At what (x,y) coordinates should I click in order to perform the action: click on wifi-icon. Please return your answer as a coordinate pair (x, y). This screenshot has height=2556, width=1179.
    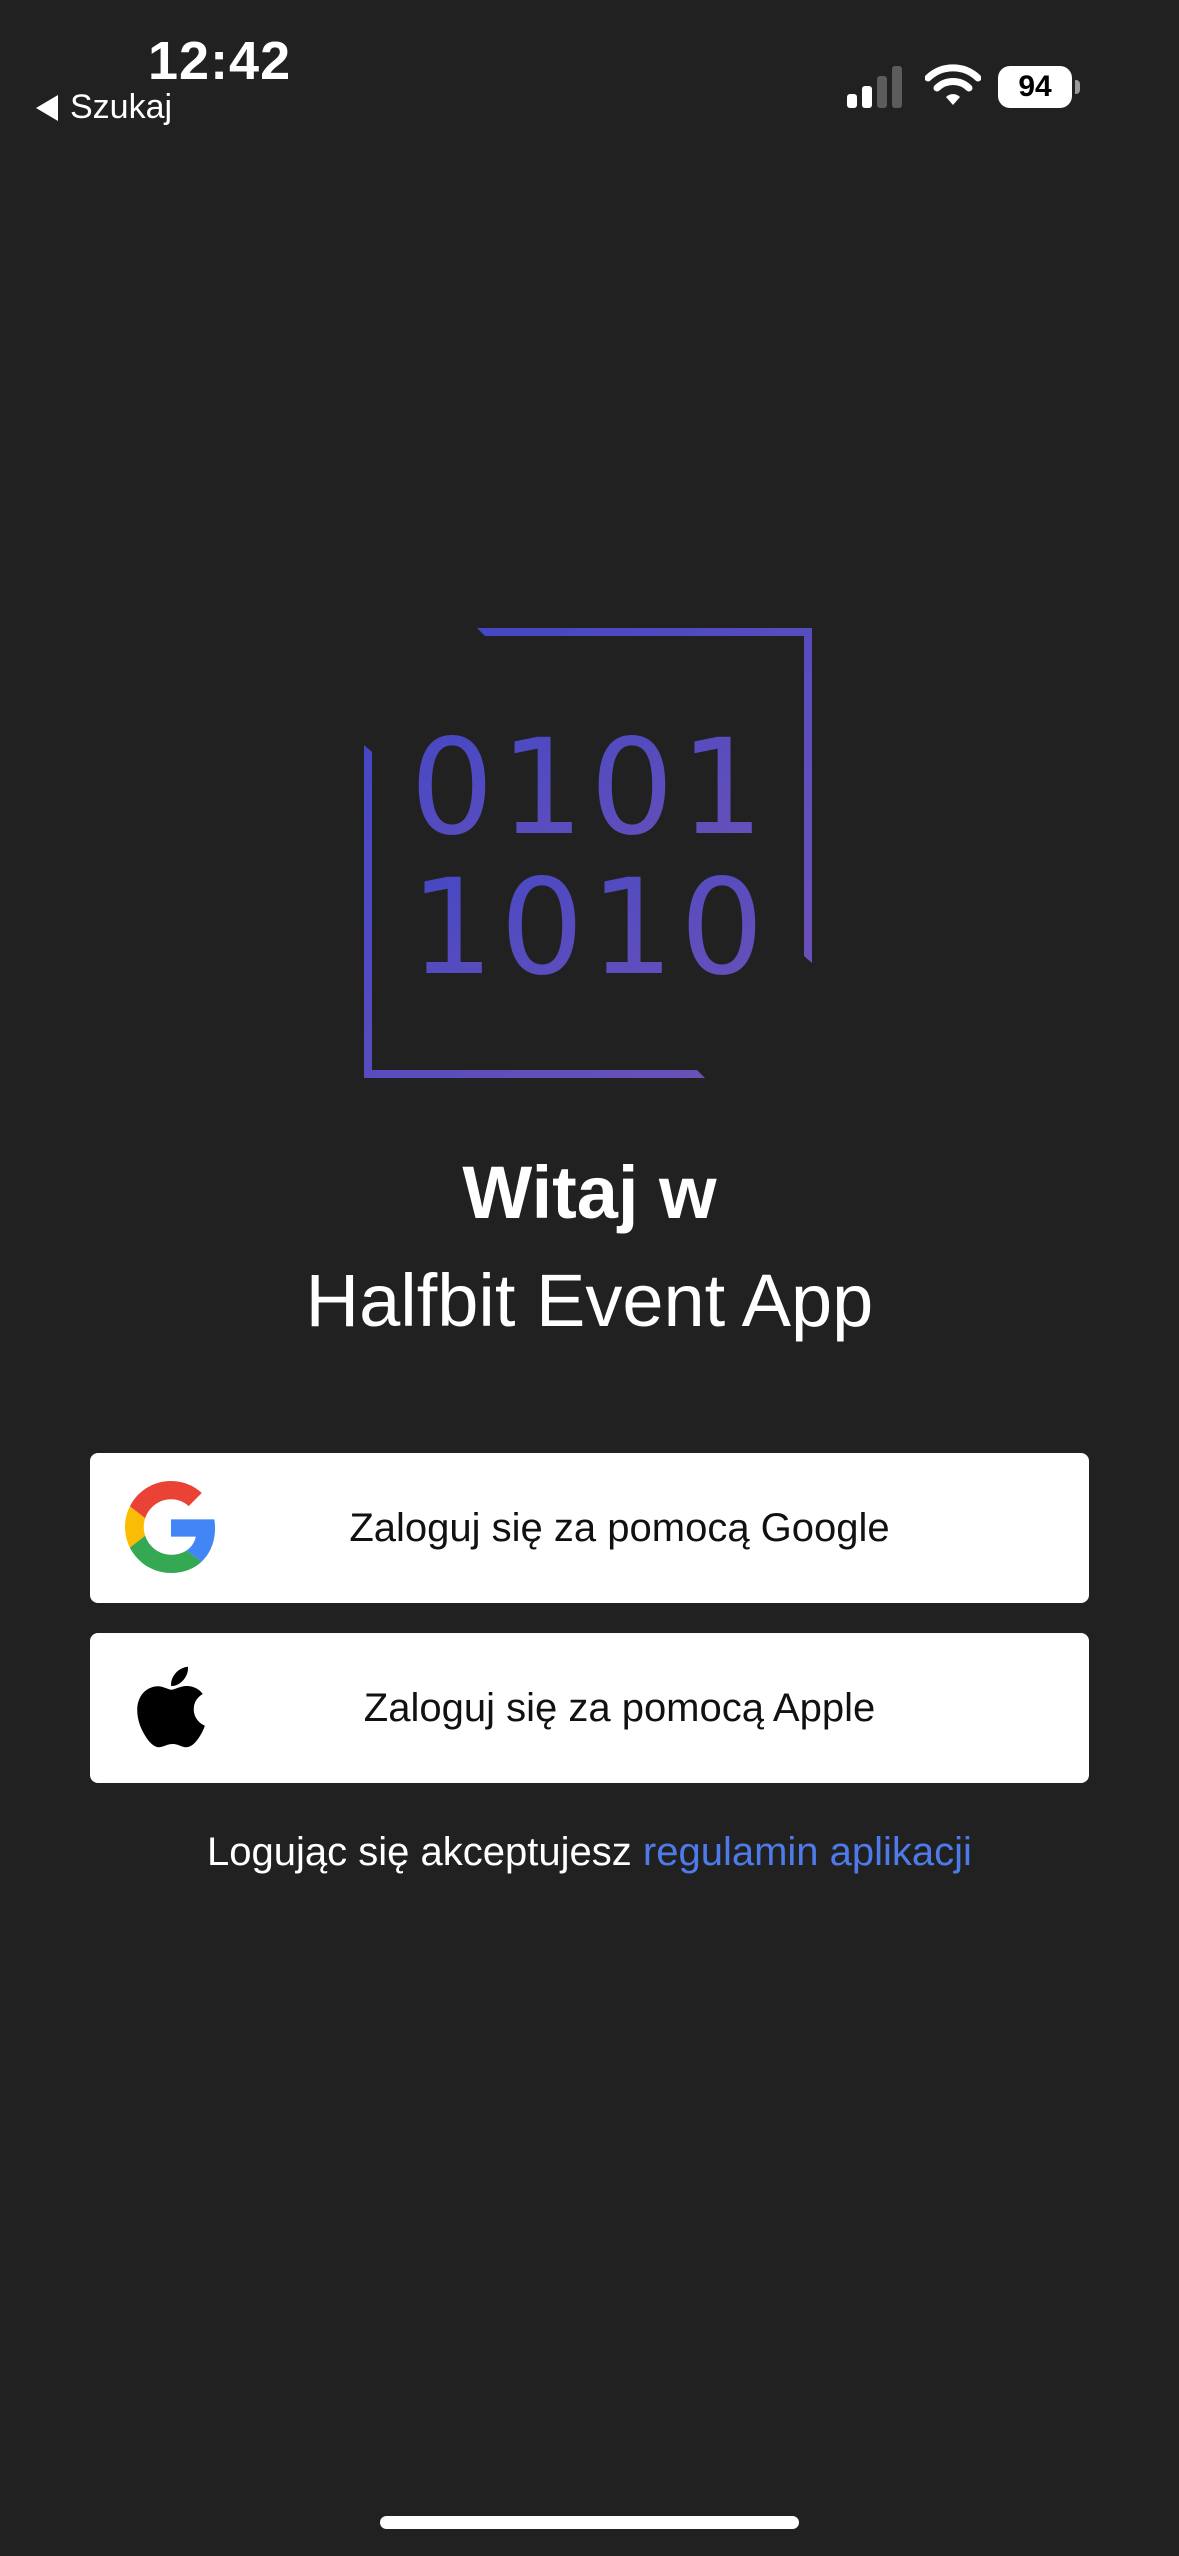
    Looking at the image, I should click on (953, 84).